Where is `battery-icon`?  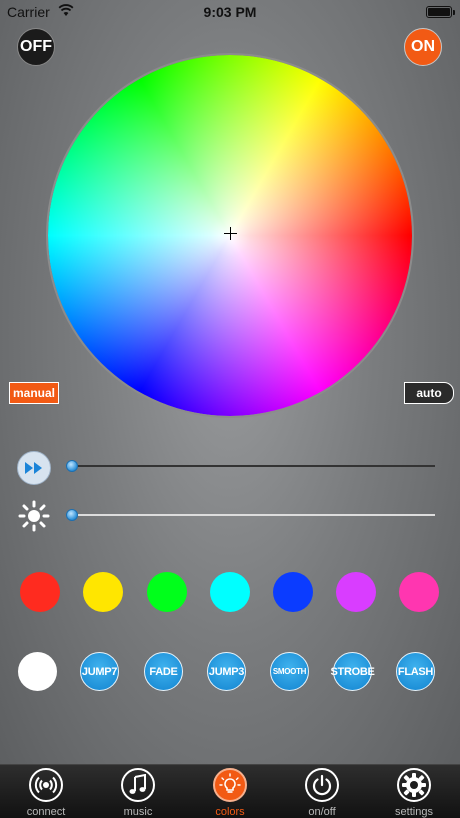
battery-icon is located at coordinates (440, 12).